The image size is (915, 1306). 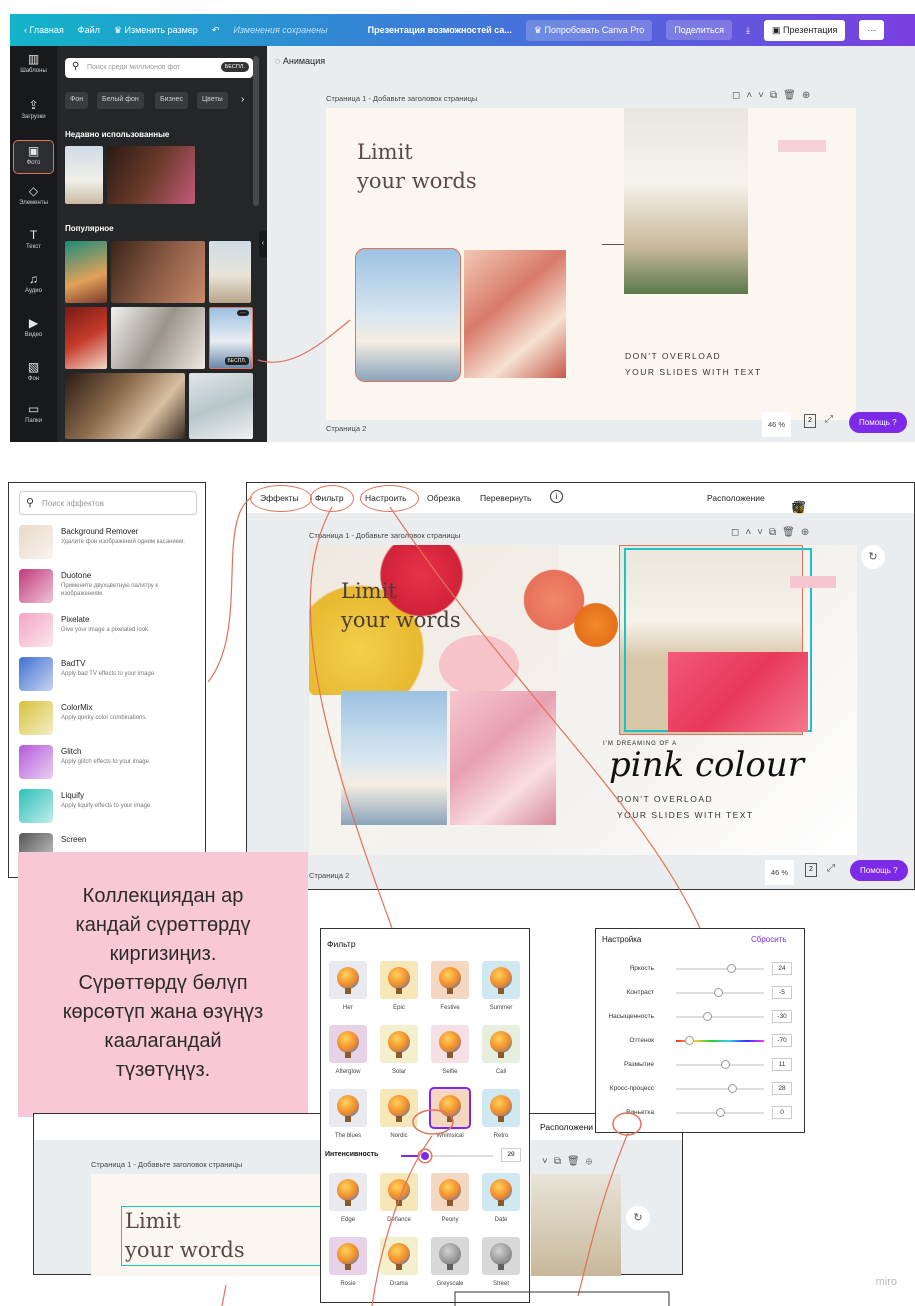 I want to click on chips-next-icon: ›, so click(x=242, y=99).